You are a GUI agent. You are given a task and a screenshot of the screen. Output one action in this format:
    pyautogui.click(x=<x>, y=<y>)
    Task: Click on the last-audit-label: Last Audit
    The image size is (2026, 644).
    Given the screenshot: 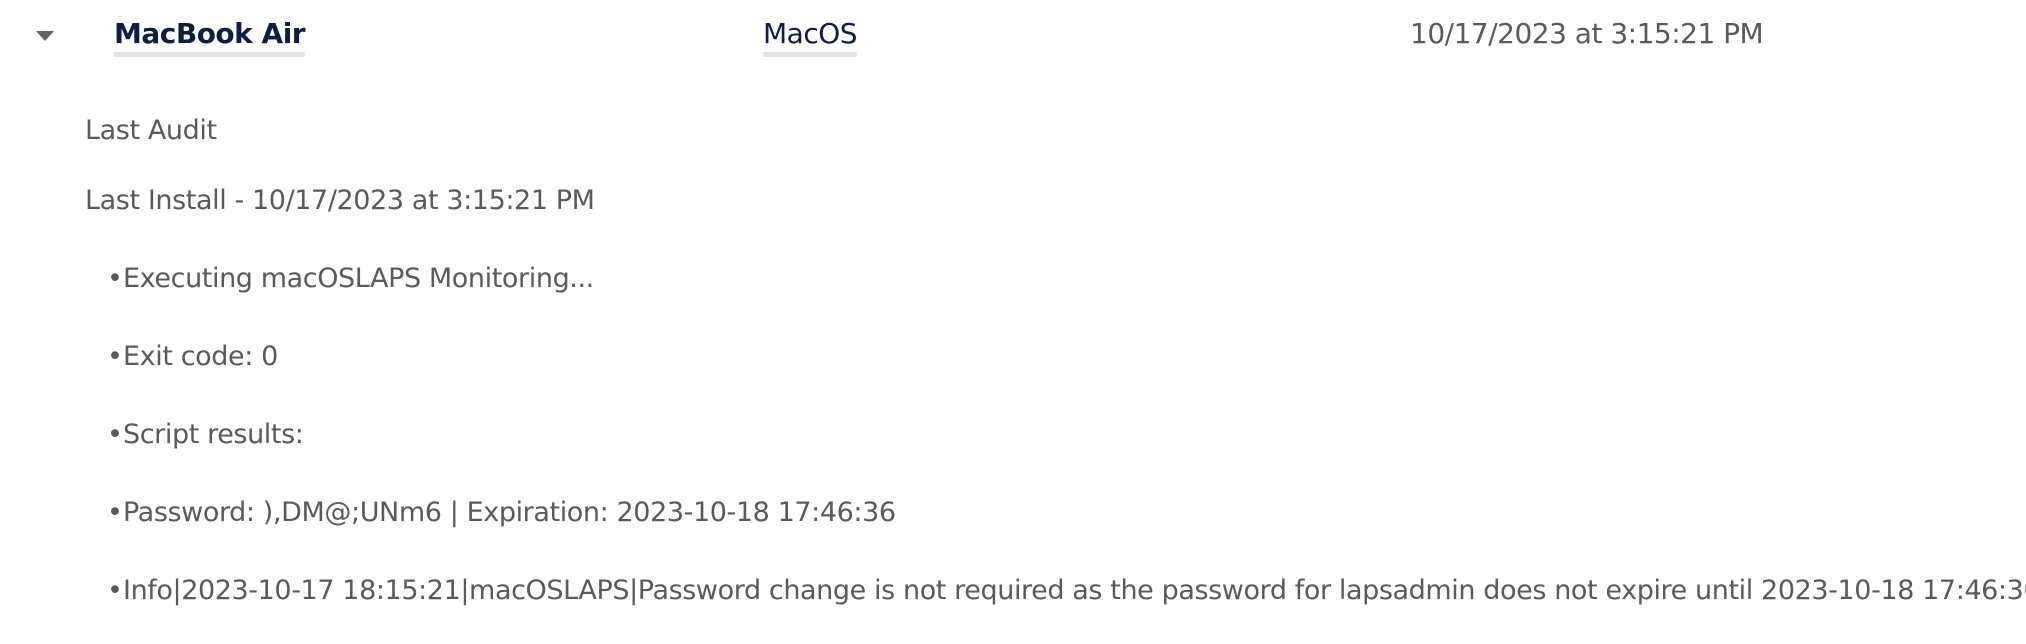 What is the action you would take?
    pyautogui.click(x=151, y=130)
    